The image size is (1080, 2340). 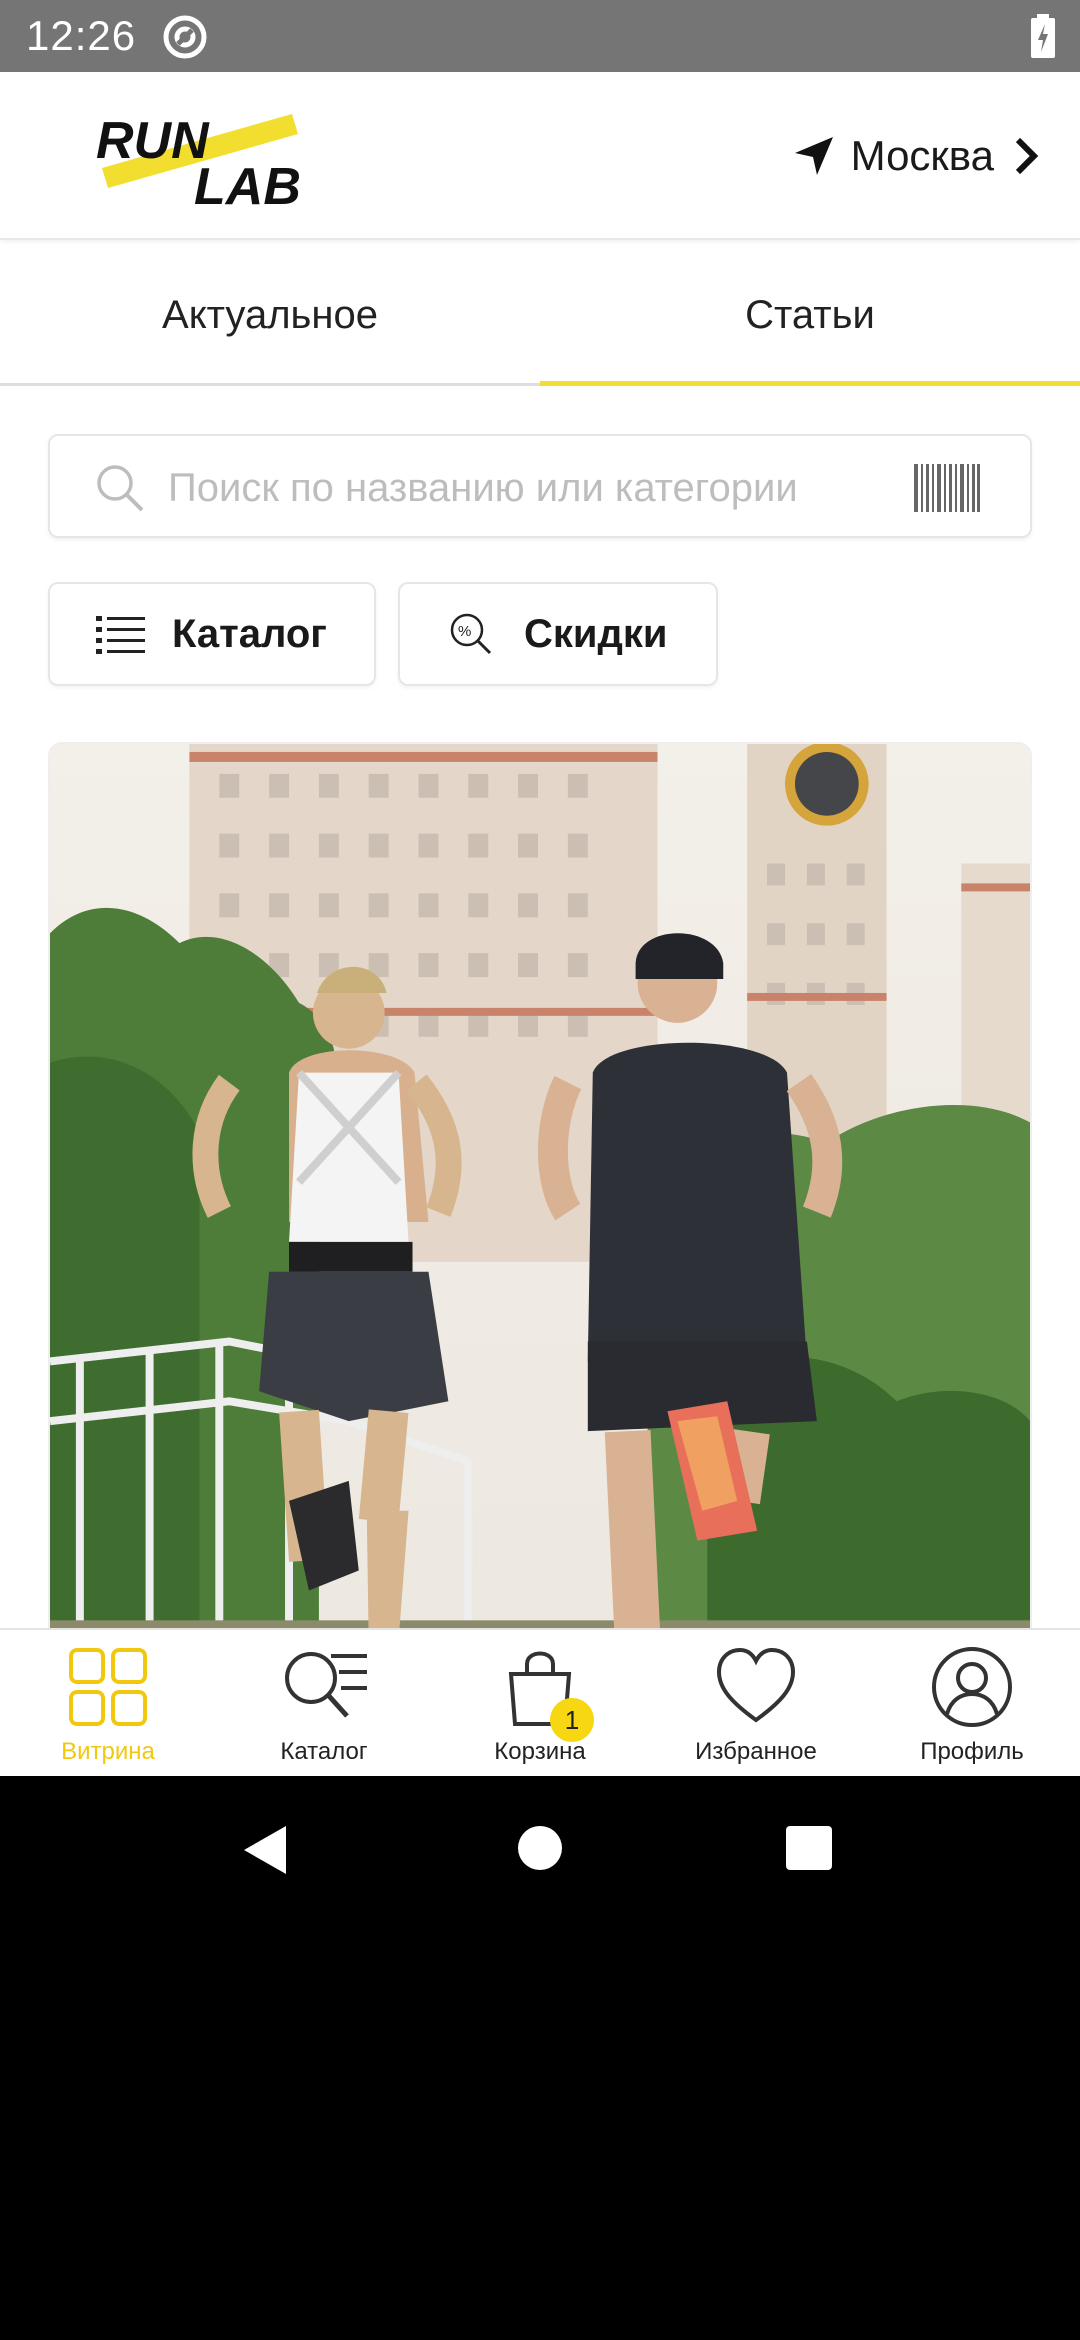 What do you see at coordinates (1043, 36) in the screenshot?
I see `battery-icon` at bounding box center [1043, 36].